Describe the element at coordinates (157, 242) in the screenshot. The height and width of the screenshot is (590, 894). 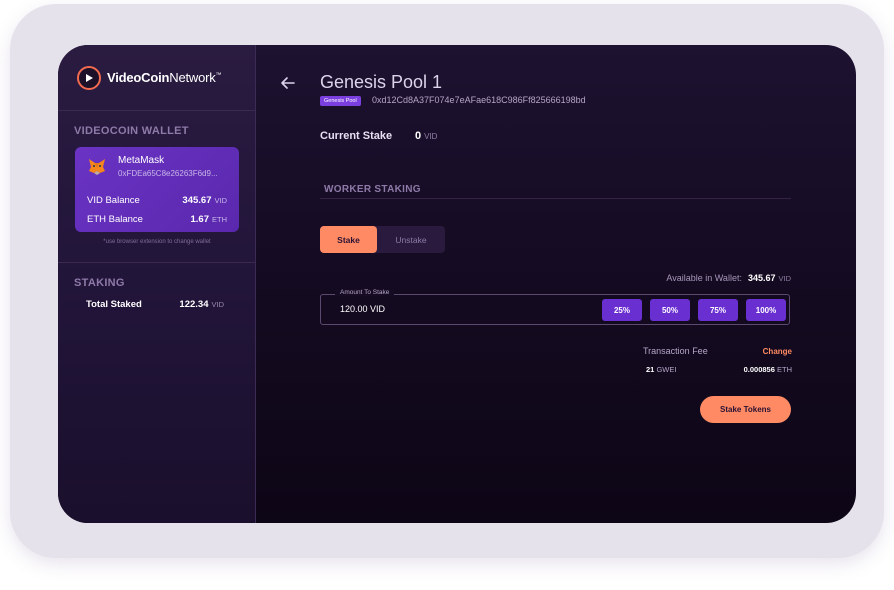
I see `wallet-hint: *use browser extension to change wallet` at that location.